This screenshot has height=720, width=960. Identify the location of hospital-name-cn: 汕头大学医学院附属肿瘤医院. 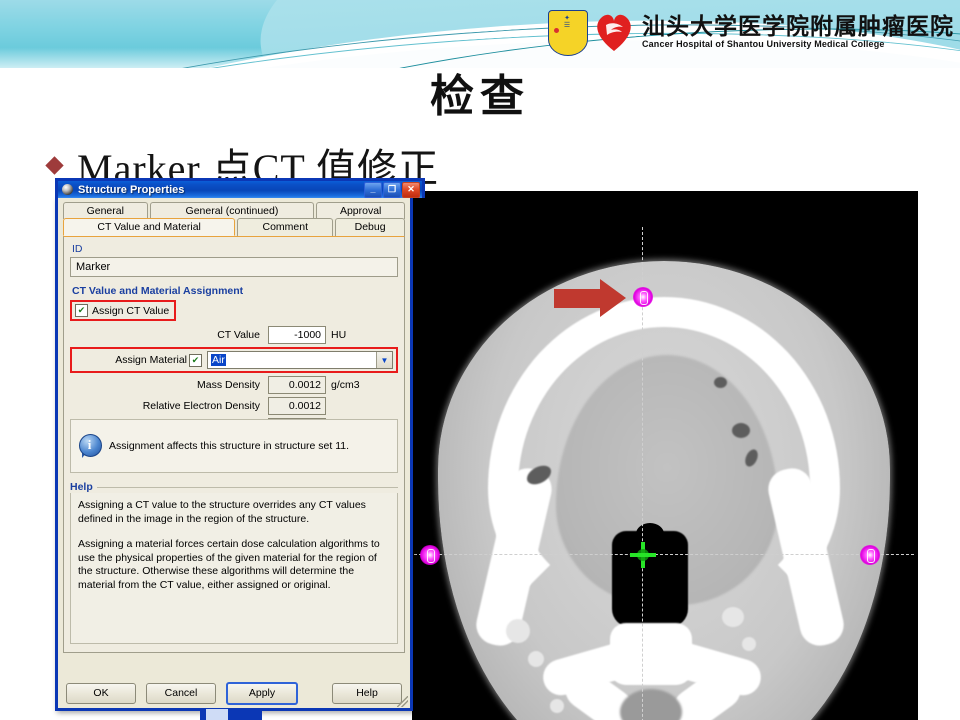
(798, 26).